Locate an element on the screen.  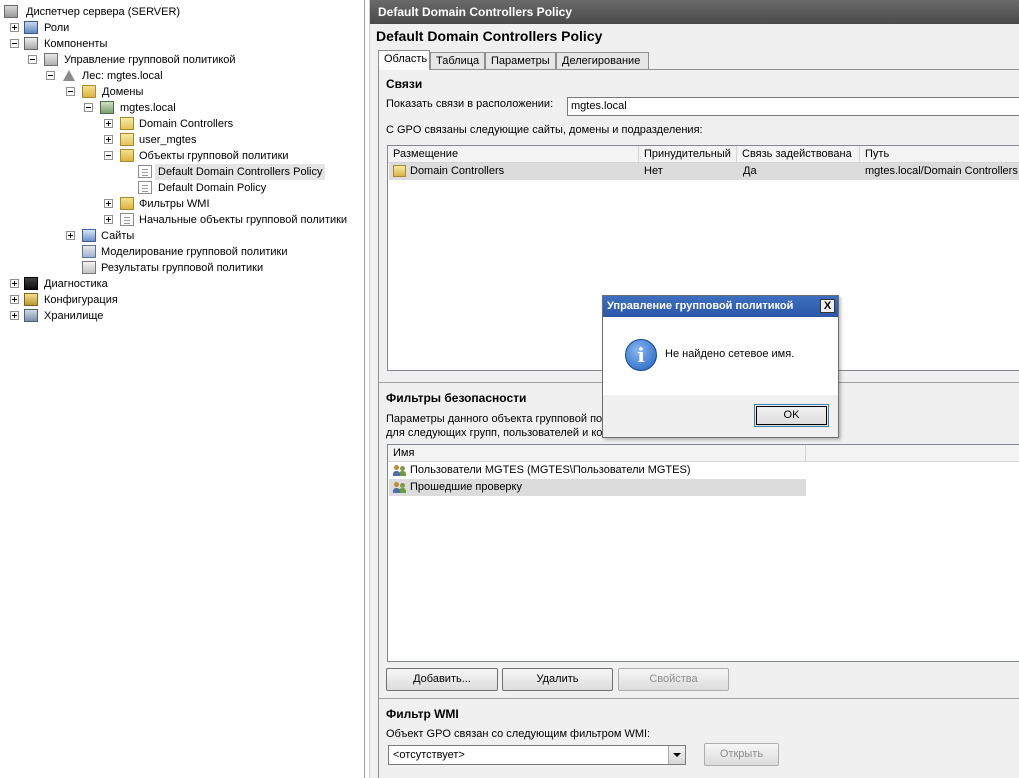
sites-icon is located at coordinates (89, 235).